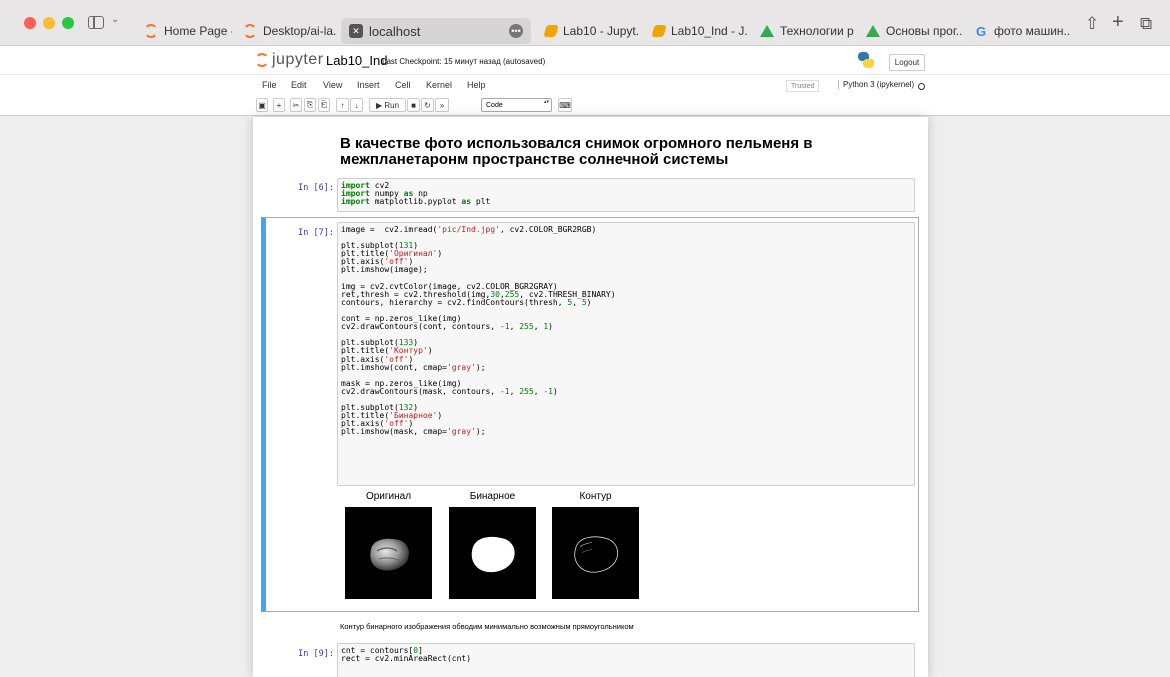 The height and width of the screenshot is (677, 1170). What do you see at coordinates (416, 202) in the screenshot?
I see `code-line: import matplotlib.pyplot as plt` at bounding box center [416, 202].